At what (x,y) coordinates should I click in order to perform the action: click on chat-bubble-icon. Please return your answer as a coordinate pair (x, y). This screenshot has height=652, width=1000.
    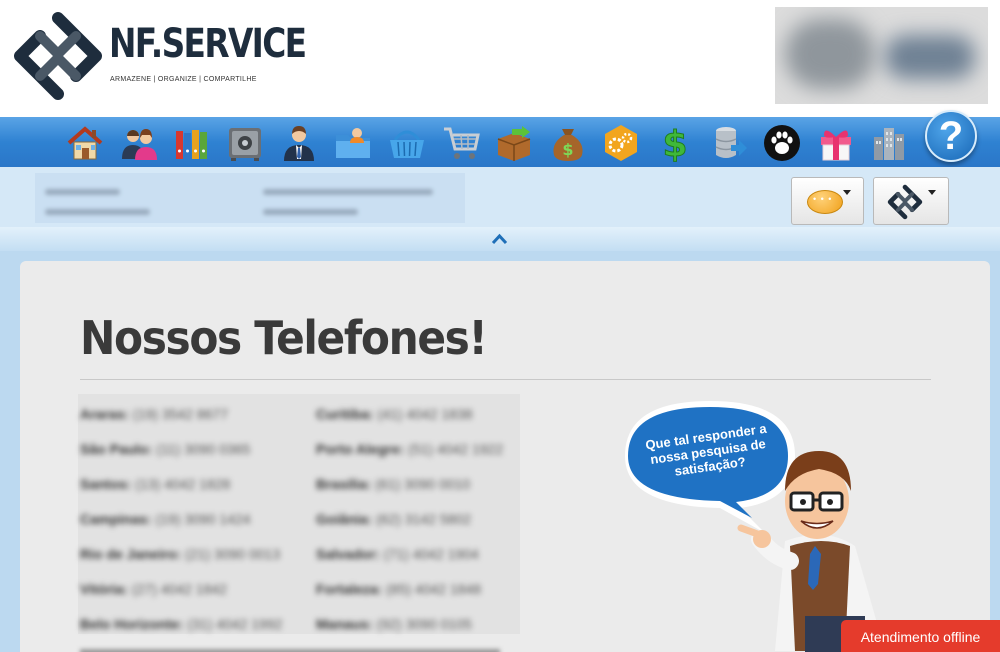
    Looking at the image, I should click on (825, 202).